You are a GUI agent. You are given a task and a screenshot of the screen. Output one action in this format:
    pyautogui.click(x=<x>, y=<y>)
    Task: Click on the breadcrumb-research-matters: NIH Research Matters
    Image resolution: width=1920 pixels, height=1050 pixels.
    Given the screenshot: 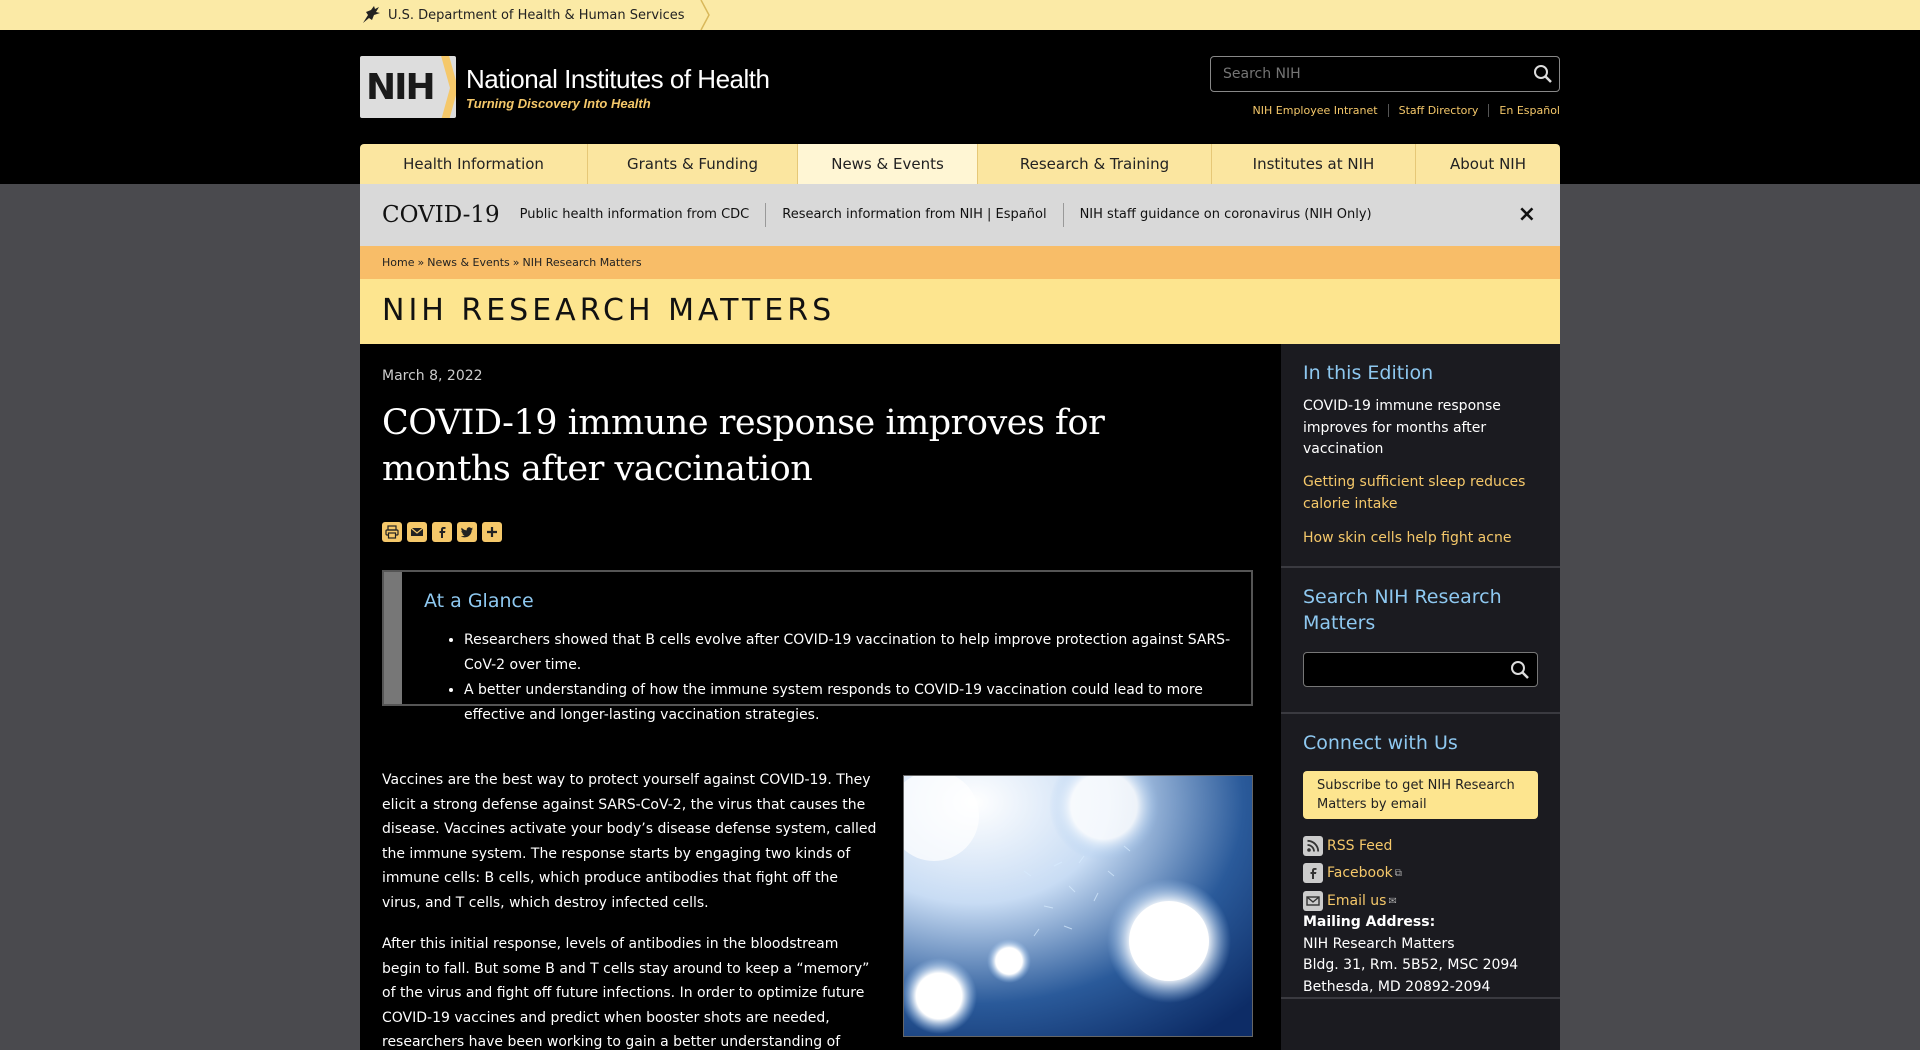 What is the action you would take?
    pyautogui.click(x=582, y=262)
    